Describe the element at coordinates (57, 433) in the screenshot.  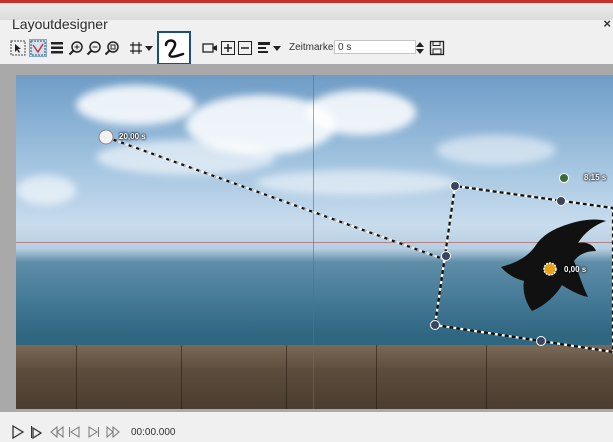
I see `rewind-icon` at that location.